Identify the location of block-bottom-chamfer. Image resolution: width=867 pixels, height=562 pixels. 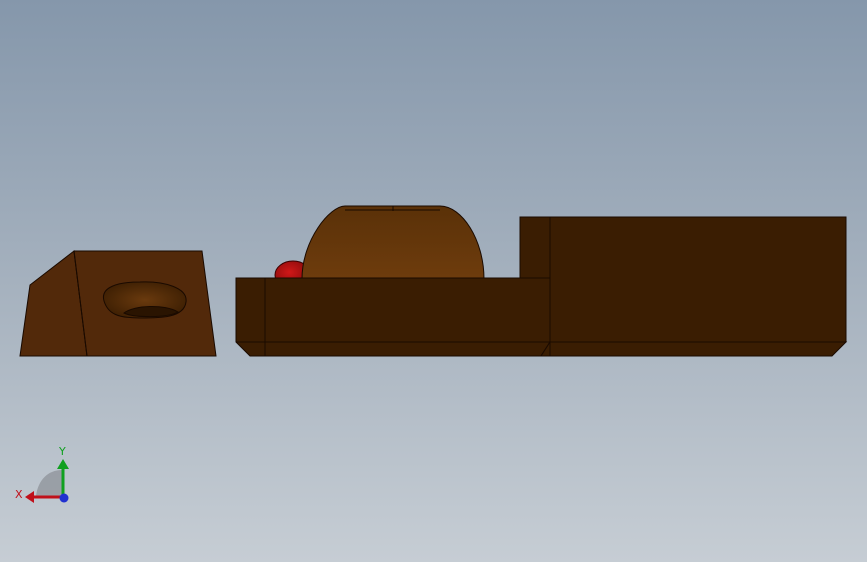
(694, 349).